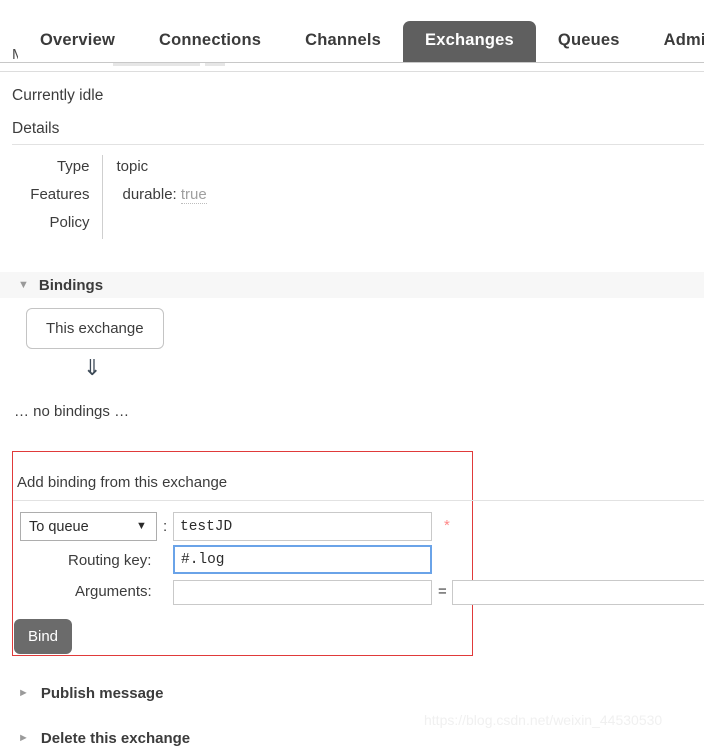 This screenshot has height=753, width=704. Describe the element at coordinates (302, 592) in the screenshot. I see `argument-key-input` at that location.